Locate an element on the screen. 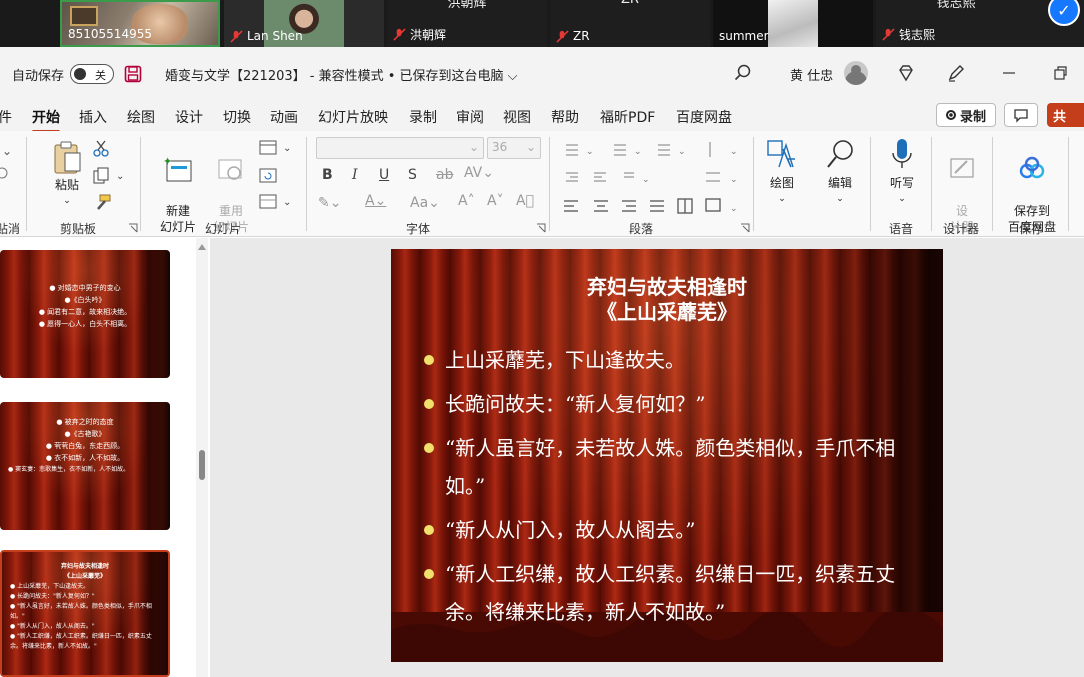 The width and height of the screenshot is (1084, 677). participant-name: ZR is located at coordinates (581, 36).